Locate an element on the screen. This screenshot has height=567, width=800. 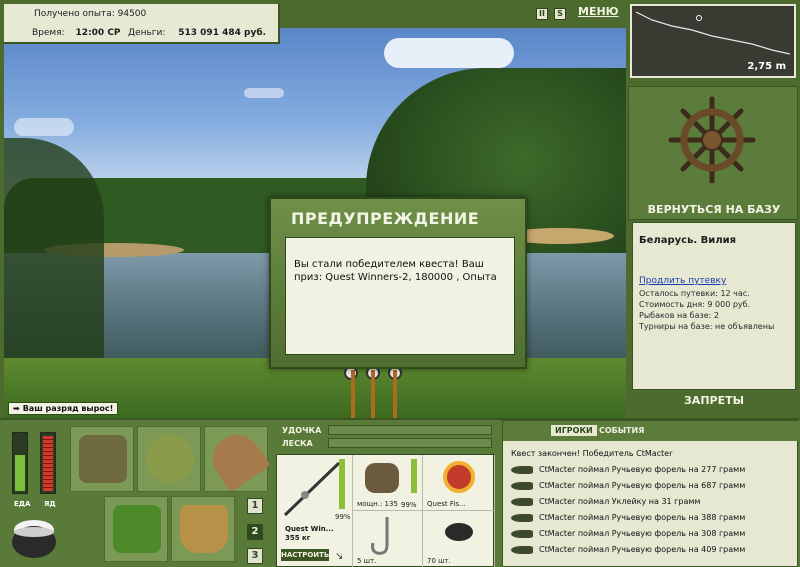
location-title: Беларусь. Вилия is located at coordinates (688, 240).